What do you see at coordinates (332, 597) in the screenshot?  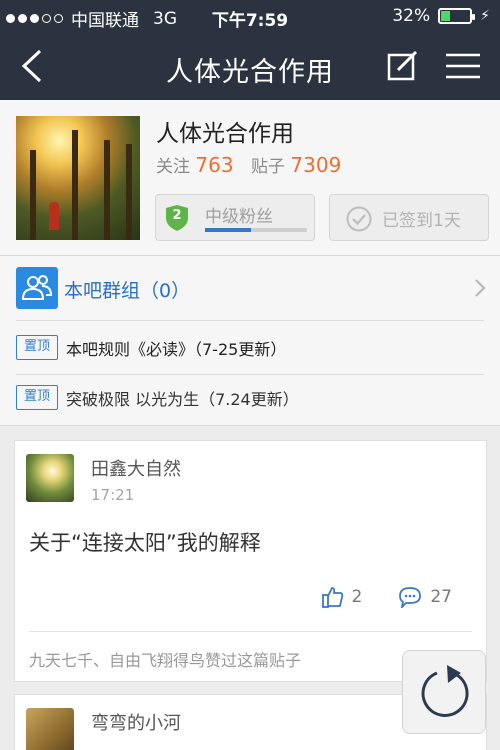 I see `thumbs-up-icon` at bounding box center [332, 597].